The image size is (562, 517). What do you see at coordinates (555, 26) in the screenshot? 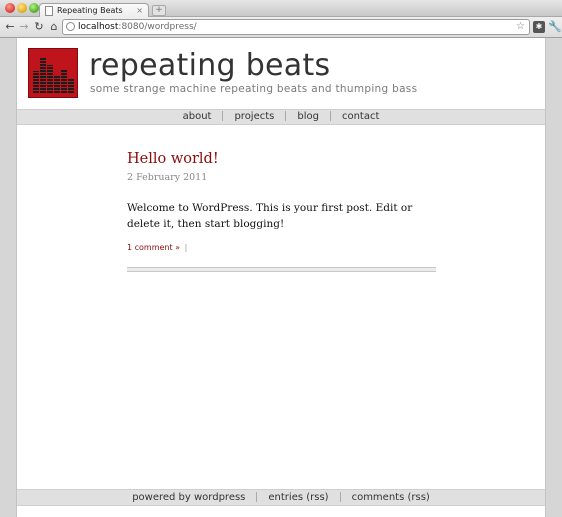
I see `wrench-icon: 🔧` at bounding box center [555, 26].